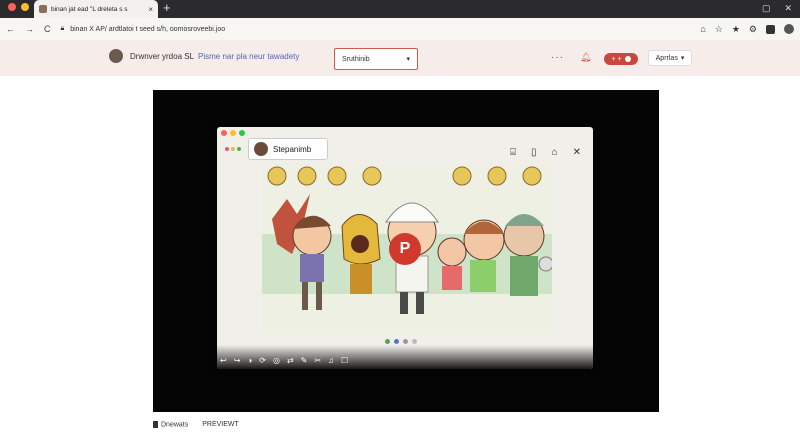 This screenshot has height=440, width=800. What do you see at coordinates (534, 152) in the screenshot?
I see `phone-icon: ▯` at bounding box center [534, 152].